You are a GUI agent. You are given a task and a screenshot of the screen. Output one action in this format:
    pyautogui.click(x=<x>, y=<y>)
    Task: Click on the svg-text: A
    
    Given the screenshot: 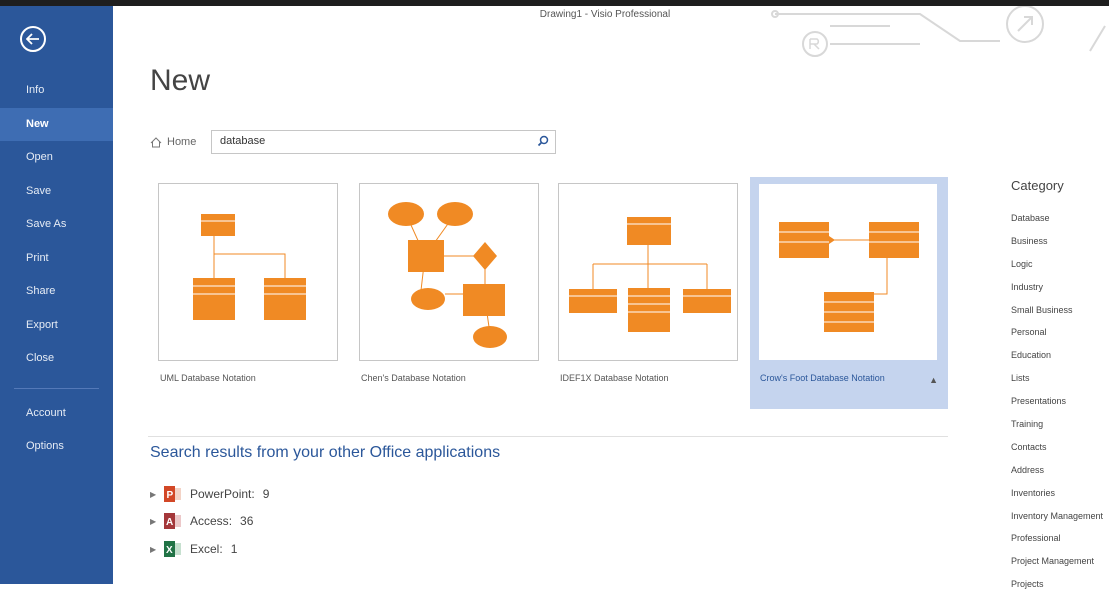 What is the action you would take?
    pyautogui.click(x=169, y=522)
    